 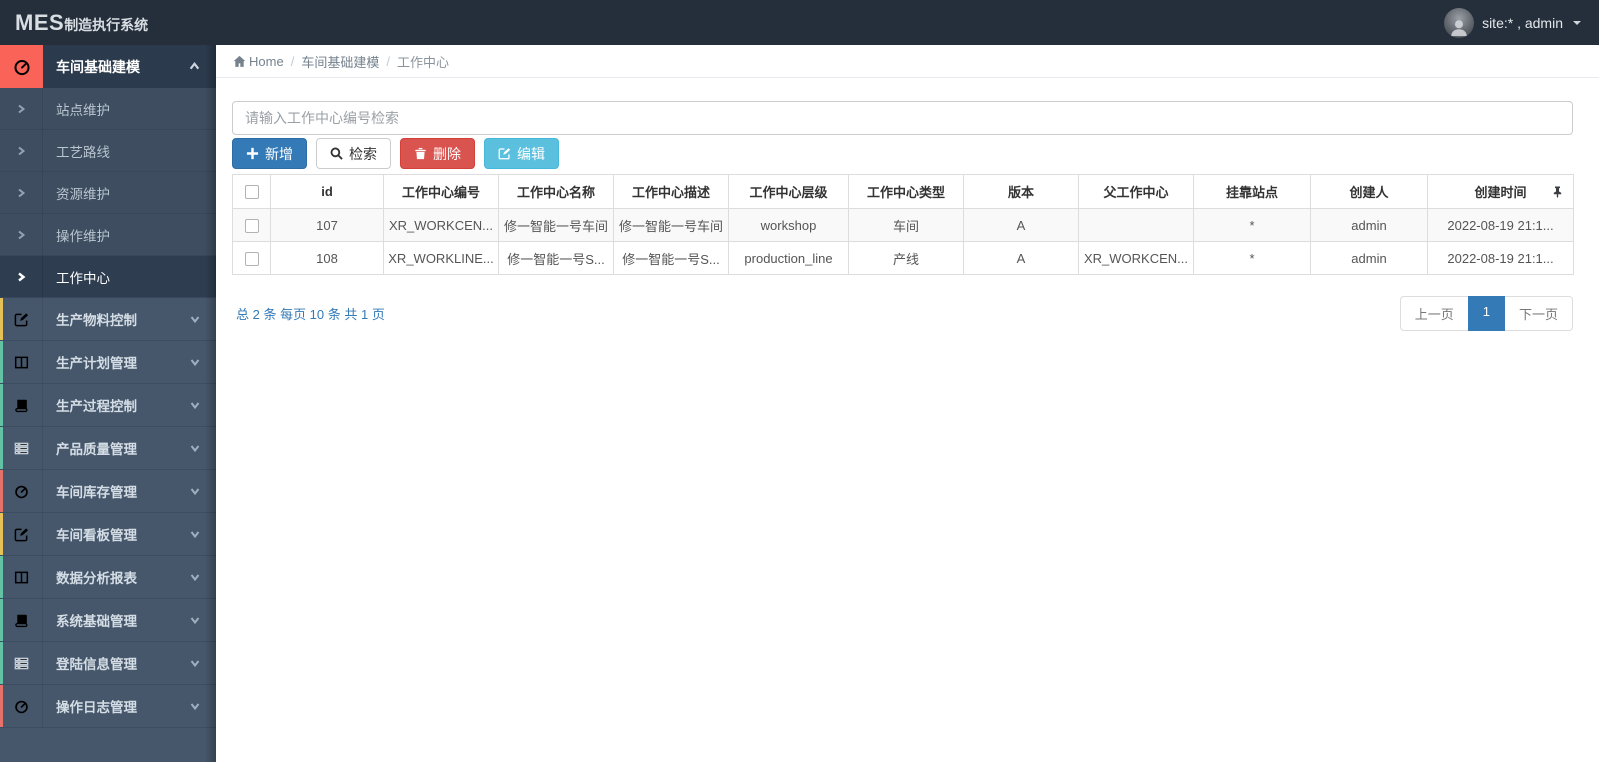 What do you see at coordinates (353, 153) in the screenshot?
I see `search-button: 检索` at bounding box center [353, 153].